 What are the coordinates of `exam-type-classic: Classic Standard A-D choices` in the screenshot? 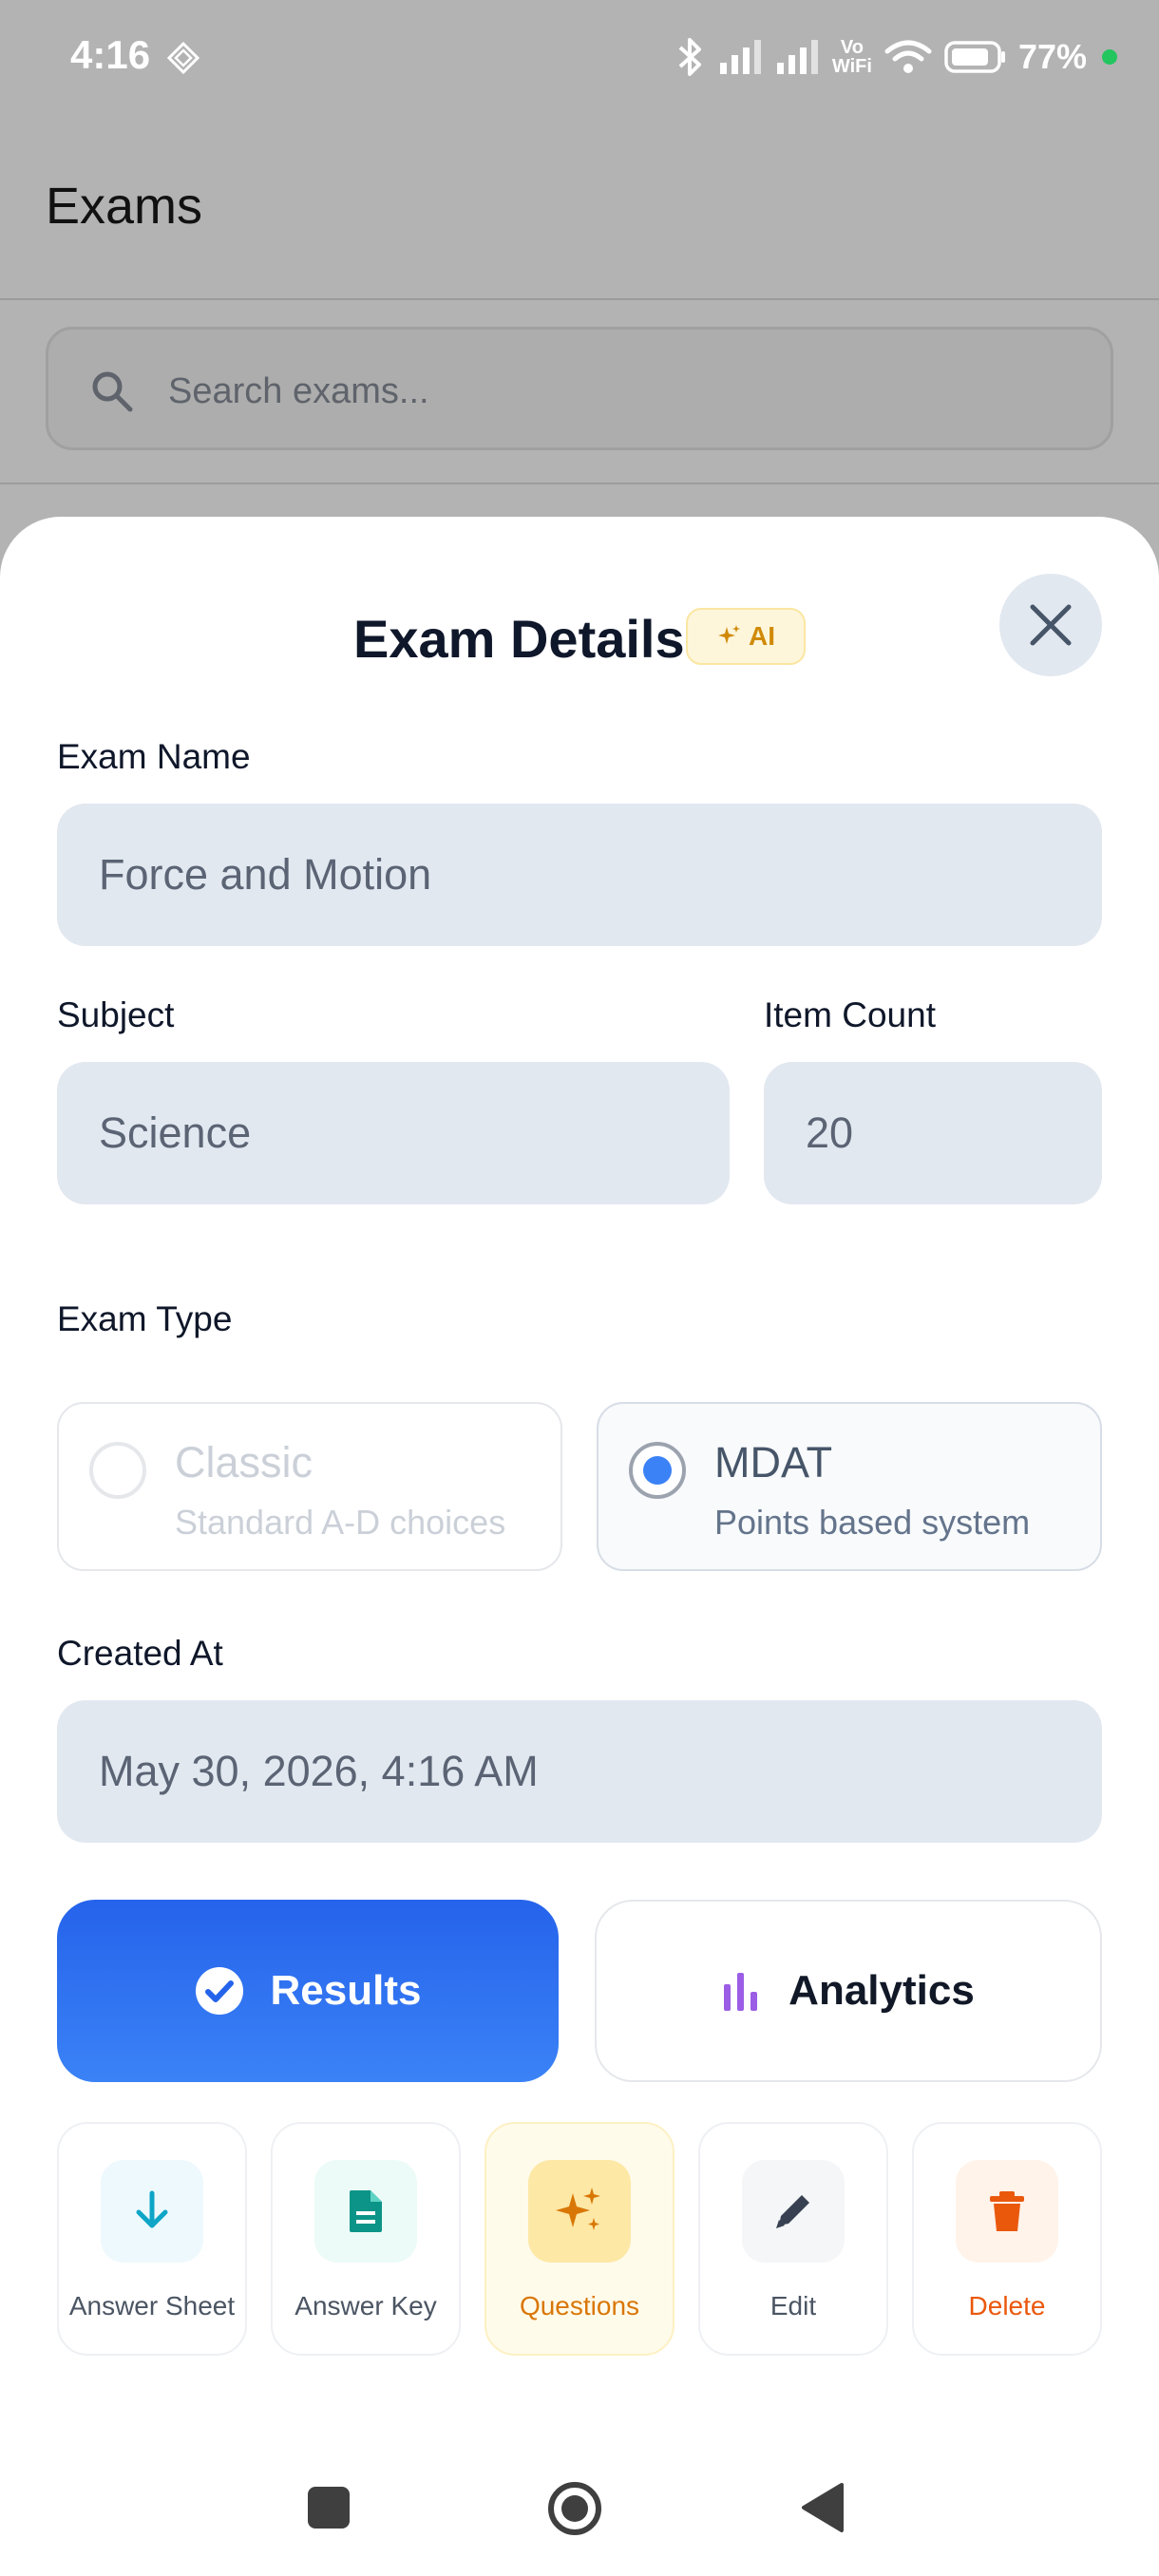 It's located at (309, 1486).